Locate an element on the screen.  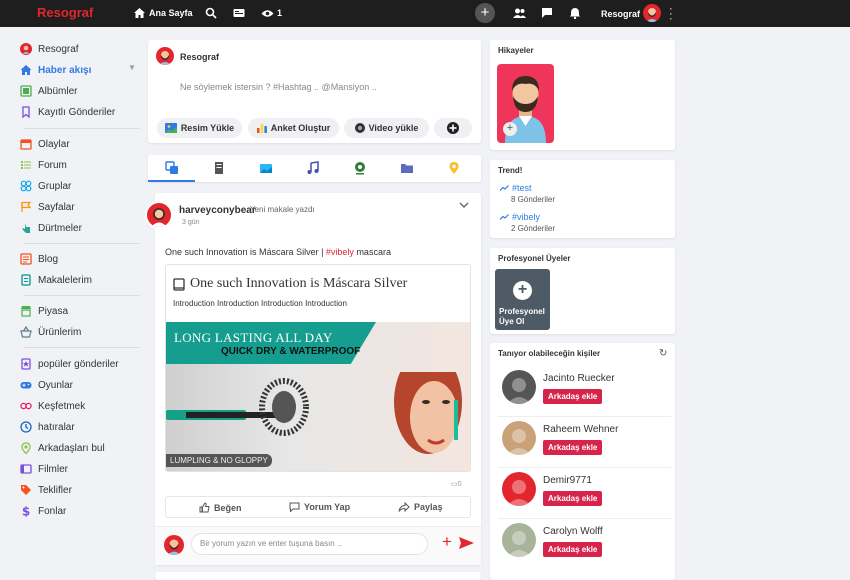
home-link: Ana Sayfa is located at coordinates (163, 13).